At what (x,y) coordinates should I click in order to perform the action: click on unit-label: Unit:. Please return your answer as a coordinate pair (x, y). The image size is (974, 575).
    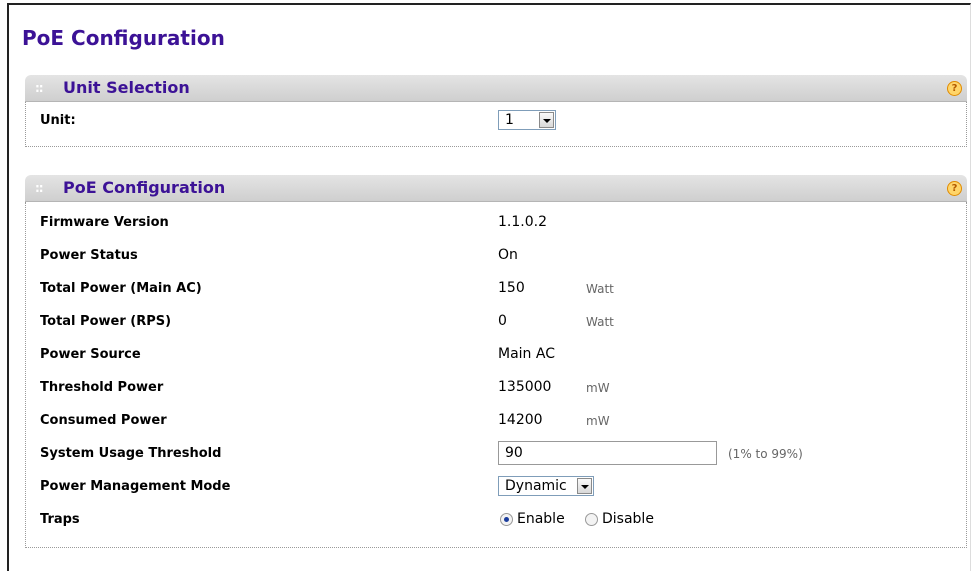
    Looking at the image, I should click on (58, 120).